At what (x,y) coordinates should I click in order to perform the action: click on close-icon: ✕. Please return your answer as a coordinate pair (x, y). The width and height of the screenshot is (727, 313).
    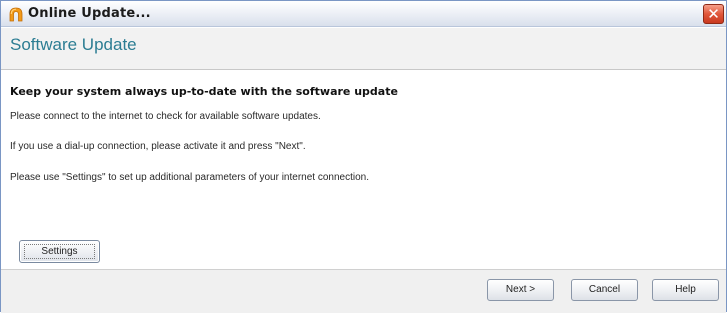
    Looking at the image, I should click on (713, 14).